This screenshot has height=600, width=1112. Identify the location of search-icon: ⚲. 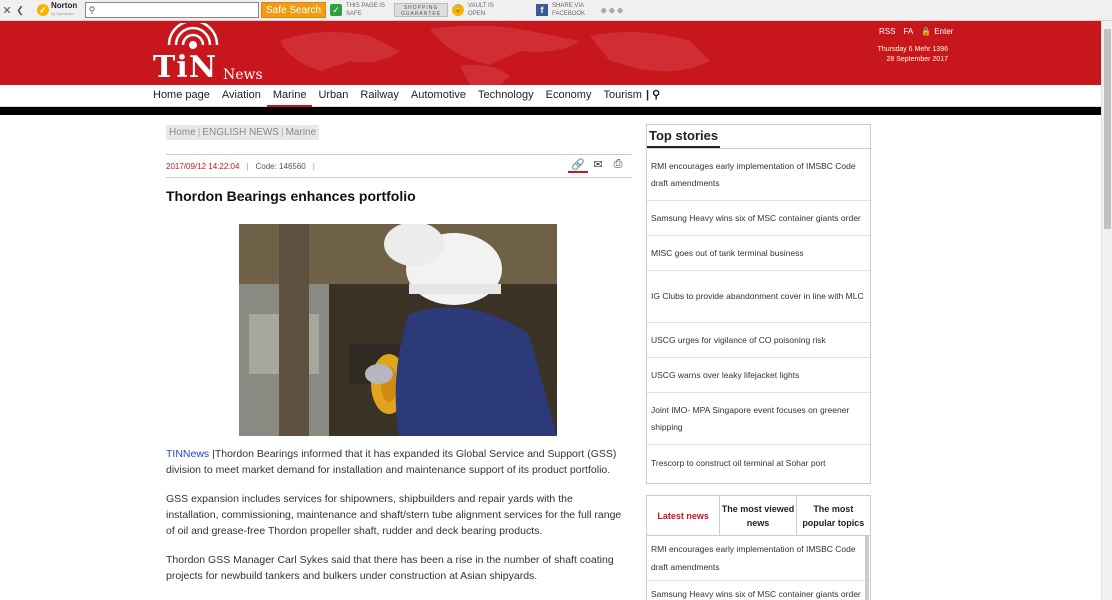
(92, 9).